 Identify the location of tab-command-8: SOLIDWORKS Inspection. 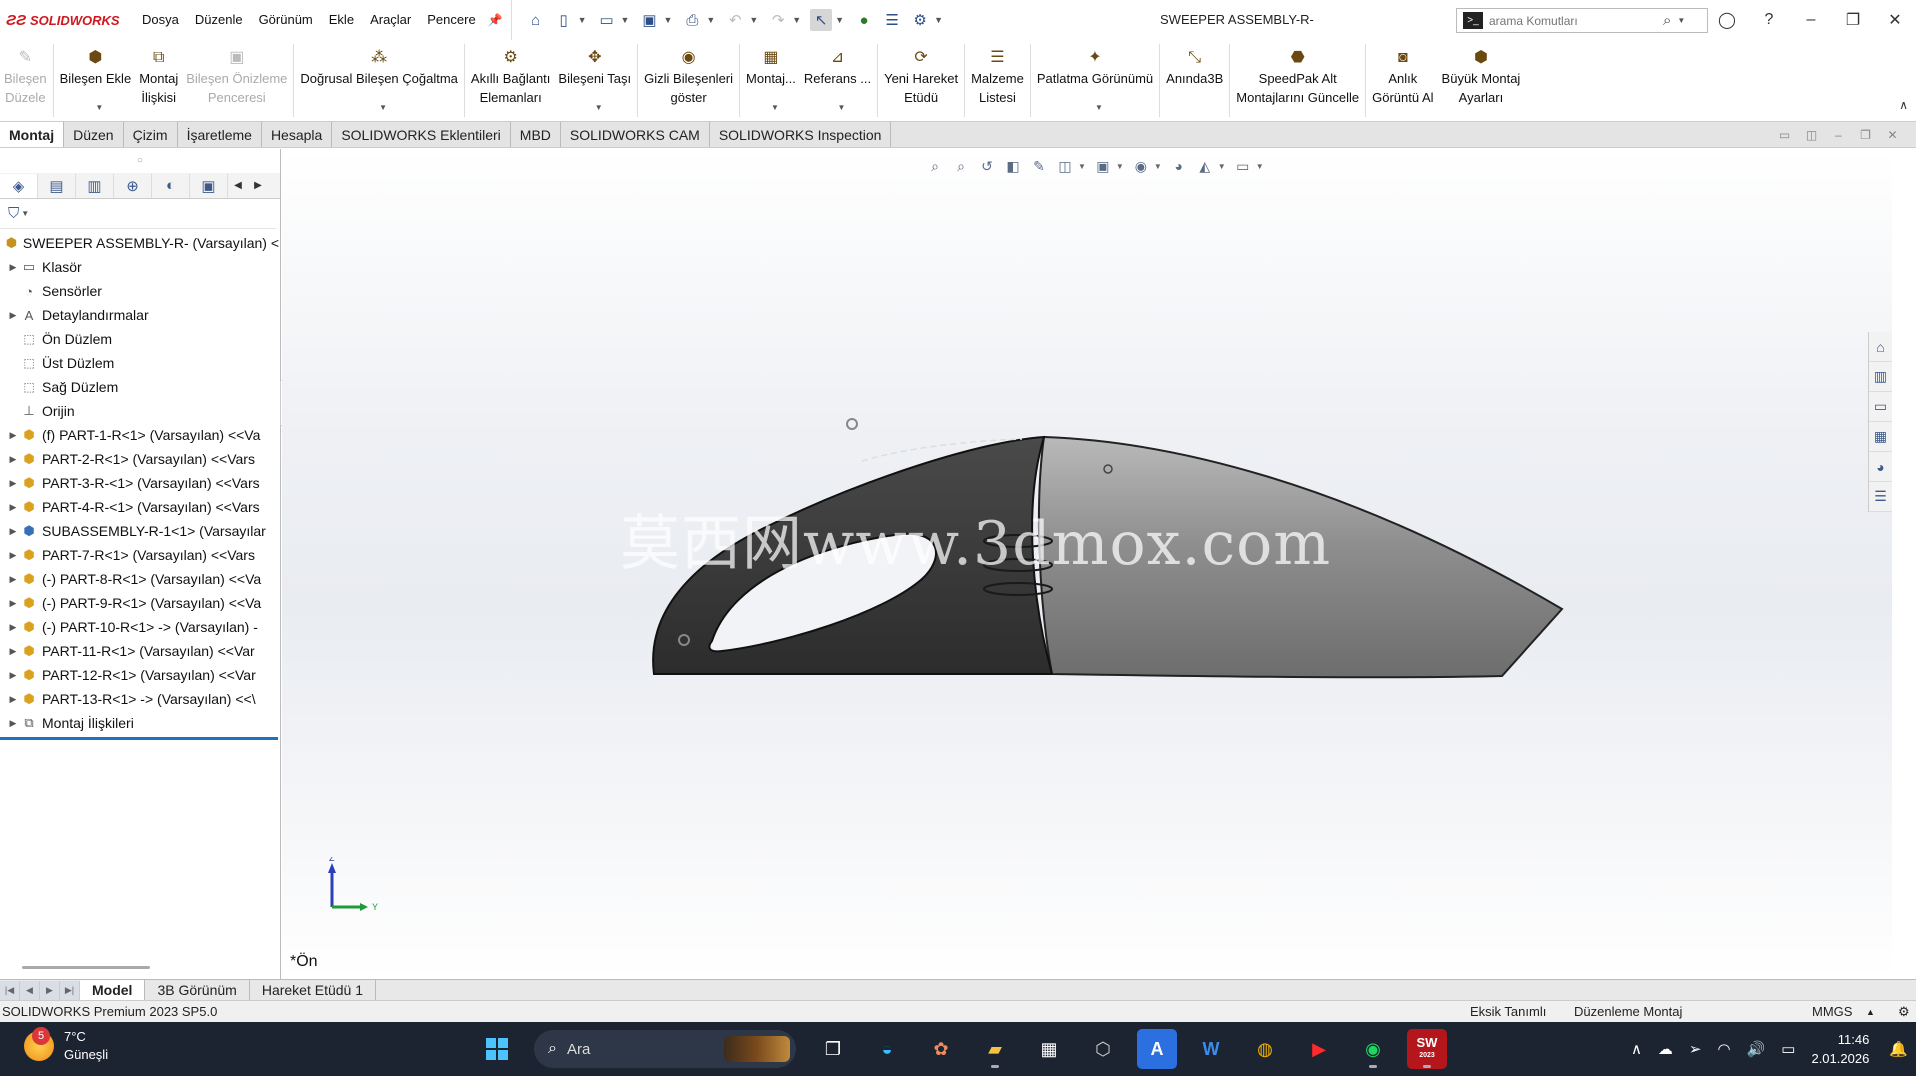
(801, 134).